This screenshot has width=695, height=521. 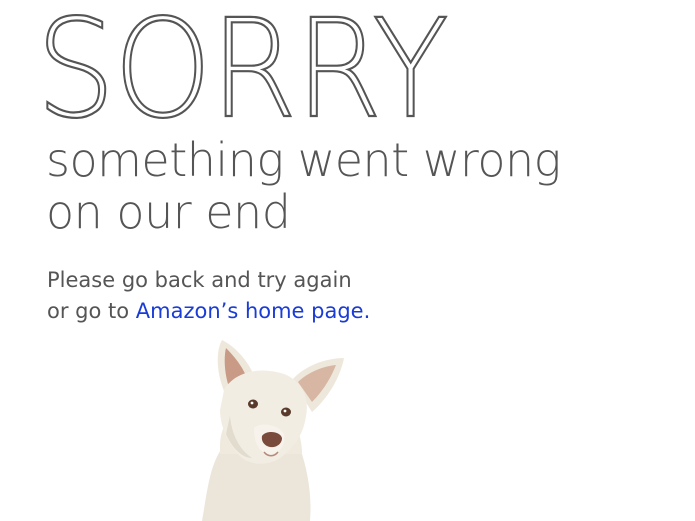 What do you see at coordinates (168, 212) in the screenshot?
I see `subtitle-line-2: on our end` at bounding box center [168, 212].